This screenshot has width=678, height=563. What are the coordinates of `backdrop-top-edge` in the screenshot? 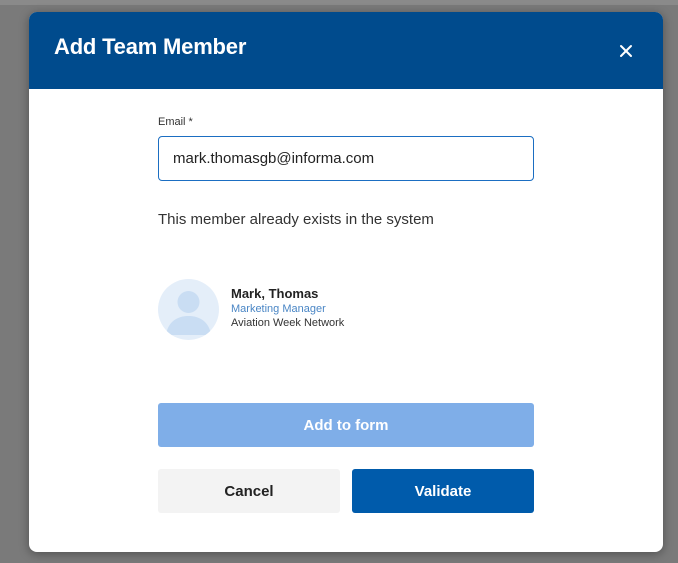 It's located at (339, 2).